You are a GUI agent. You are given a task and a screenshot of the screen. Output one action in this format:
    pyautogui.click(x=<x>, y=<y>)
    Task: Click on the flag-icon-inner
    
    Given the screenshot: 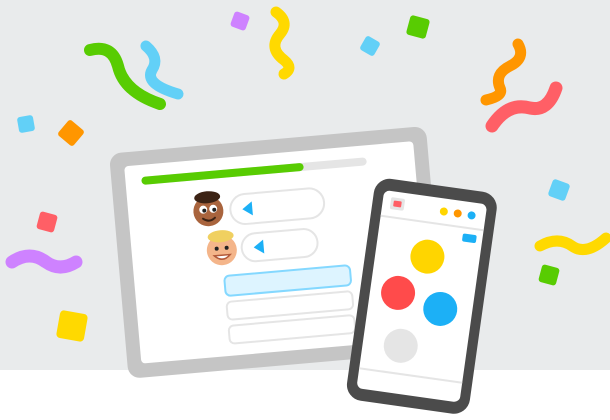 What is the action you would take?
    pyautogui.click(x=397, y=204)
    